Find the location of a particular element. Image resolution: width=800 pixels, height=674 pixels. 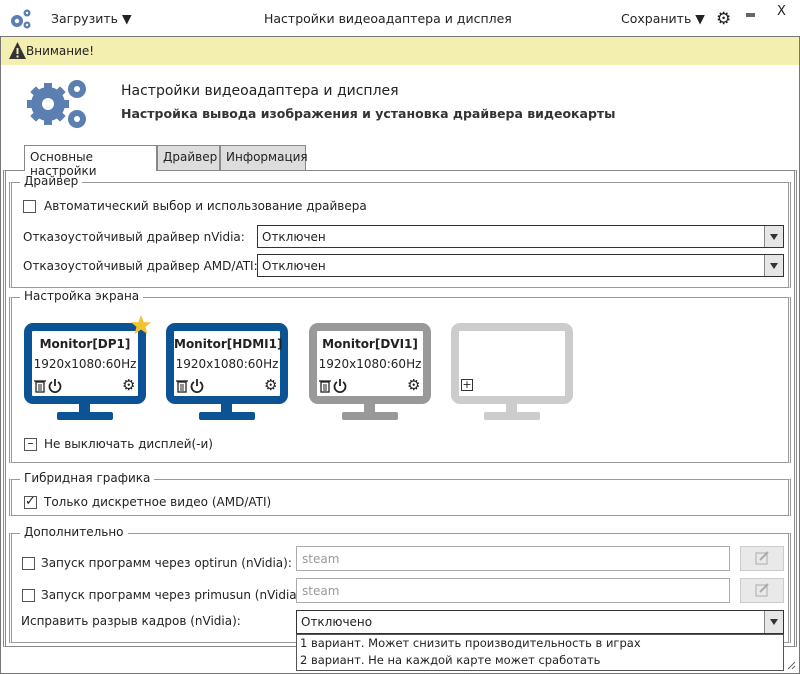

primary-star-icon is located at coordinates (141, 324).